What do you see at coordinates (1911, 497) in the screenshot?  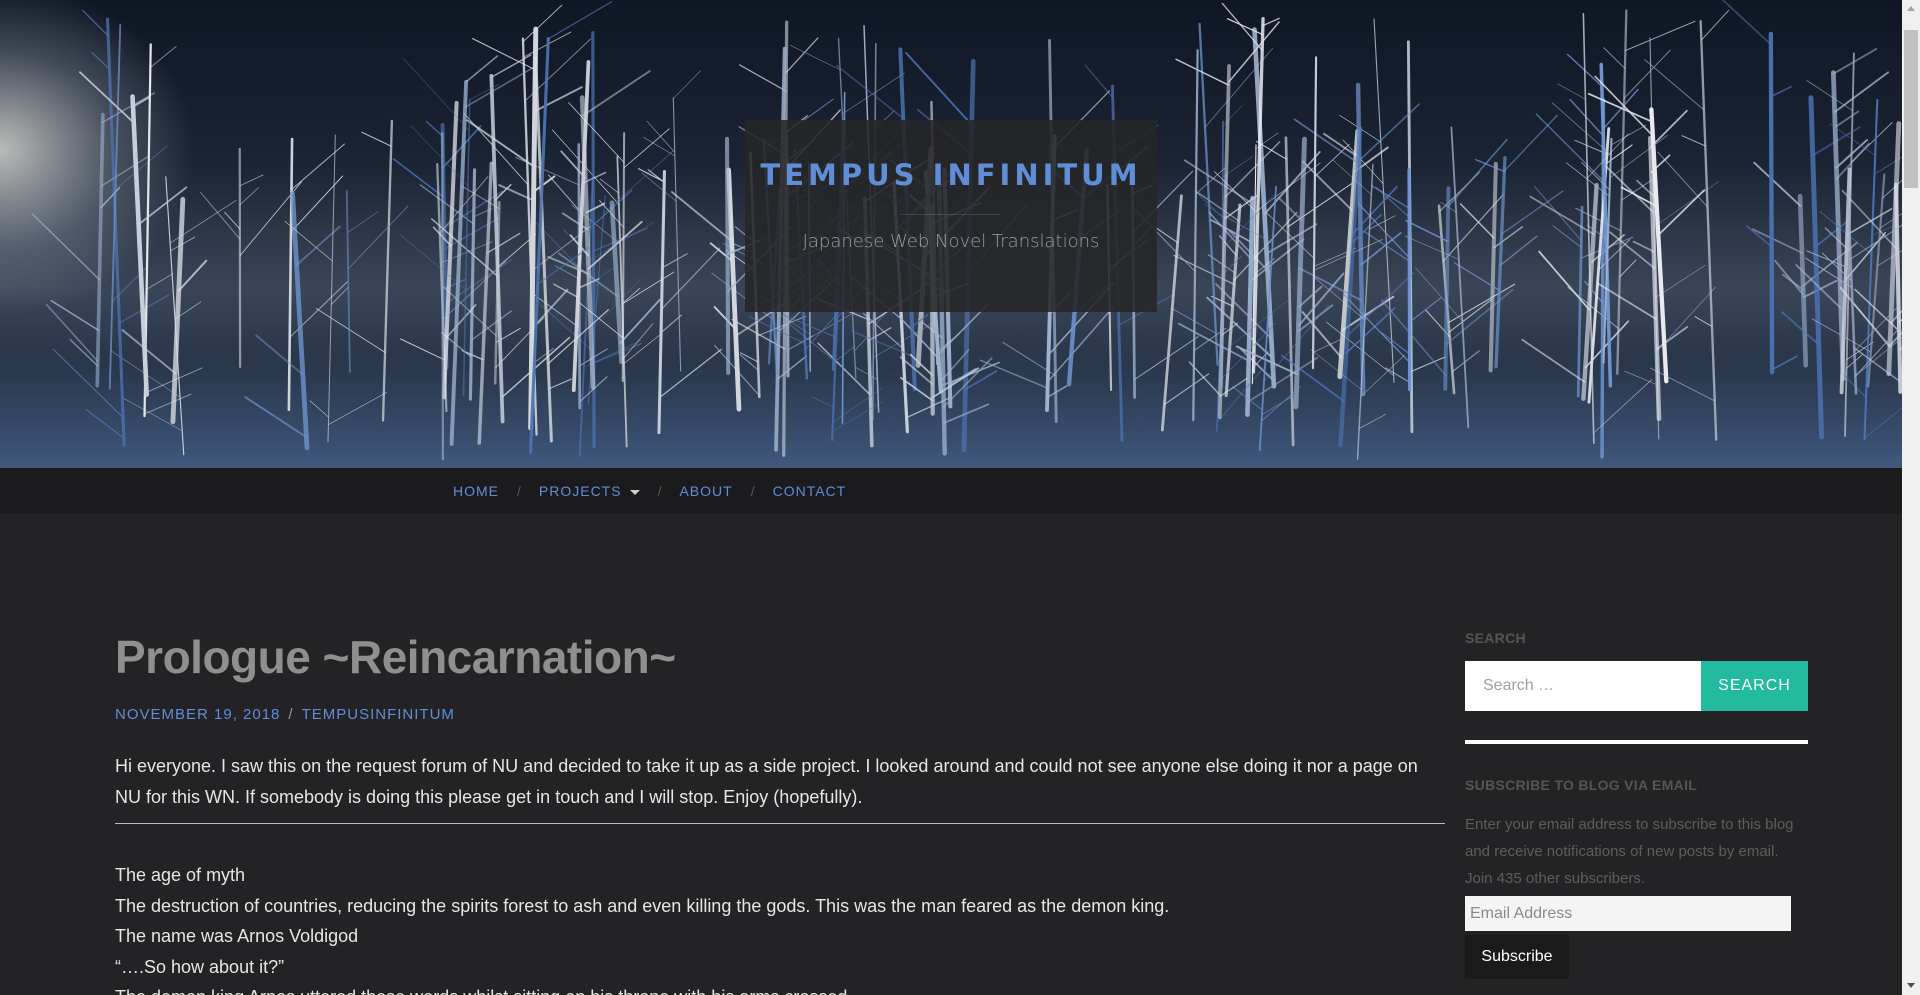 I see `page-scrollbar` at bounding box center [1911, 497].